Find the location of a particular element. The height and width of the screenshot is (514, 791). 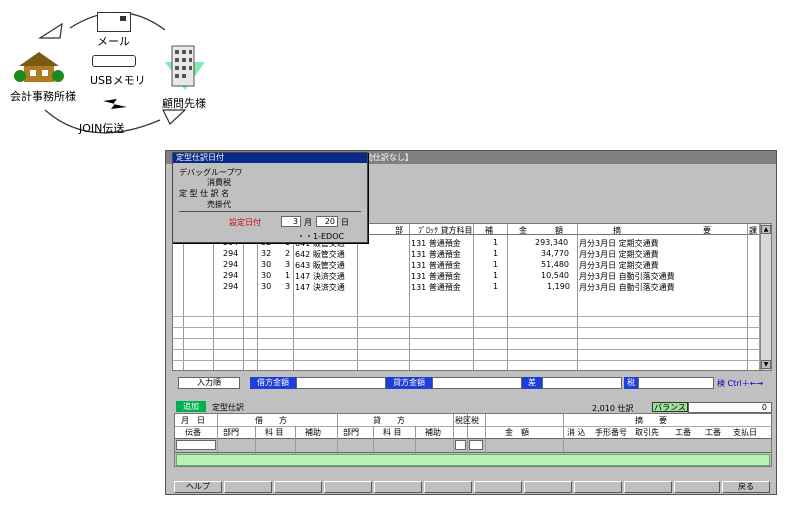

header-credit-dept: 部門 is located at coordinates (351, 432).